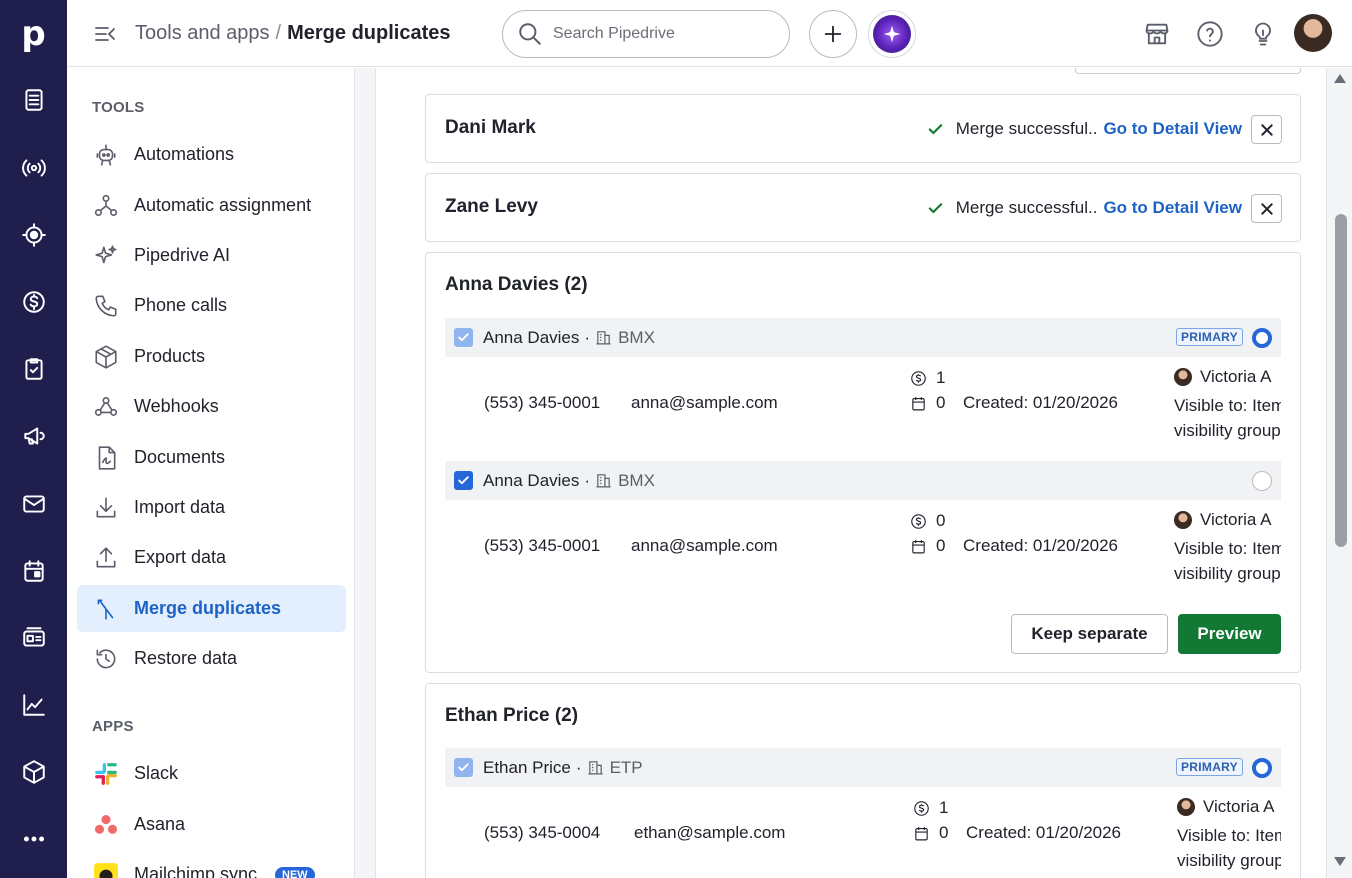  What do you see at coordinates (223, 205) in the screenshot?
I see `sidebar-item-label: Automatic assignment` at bounding box center [223, 205].